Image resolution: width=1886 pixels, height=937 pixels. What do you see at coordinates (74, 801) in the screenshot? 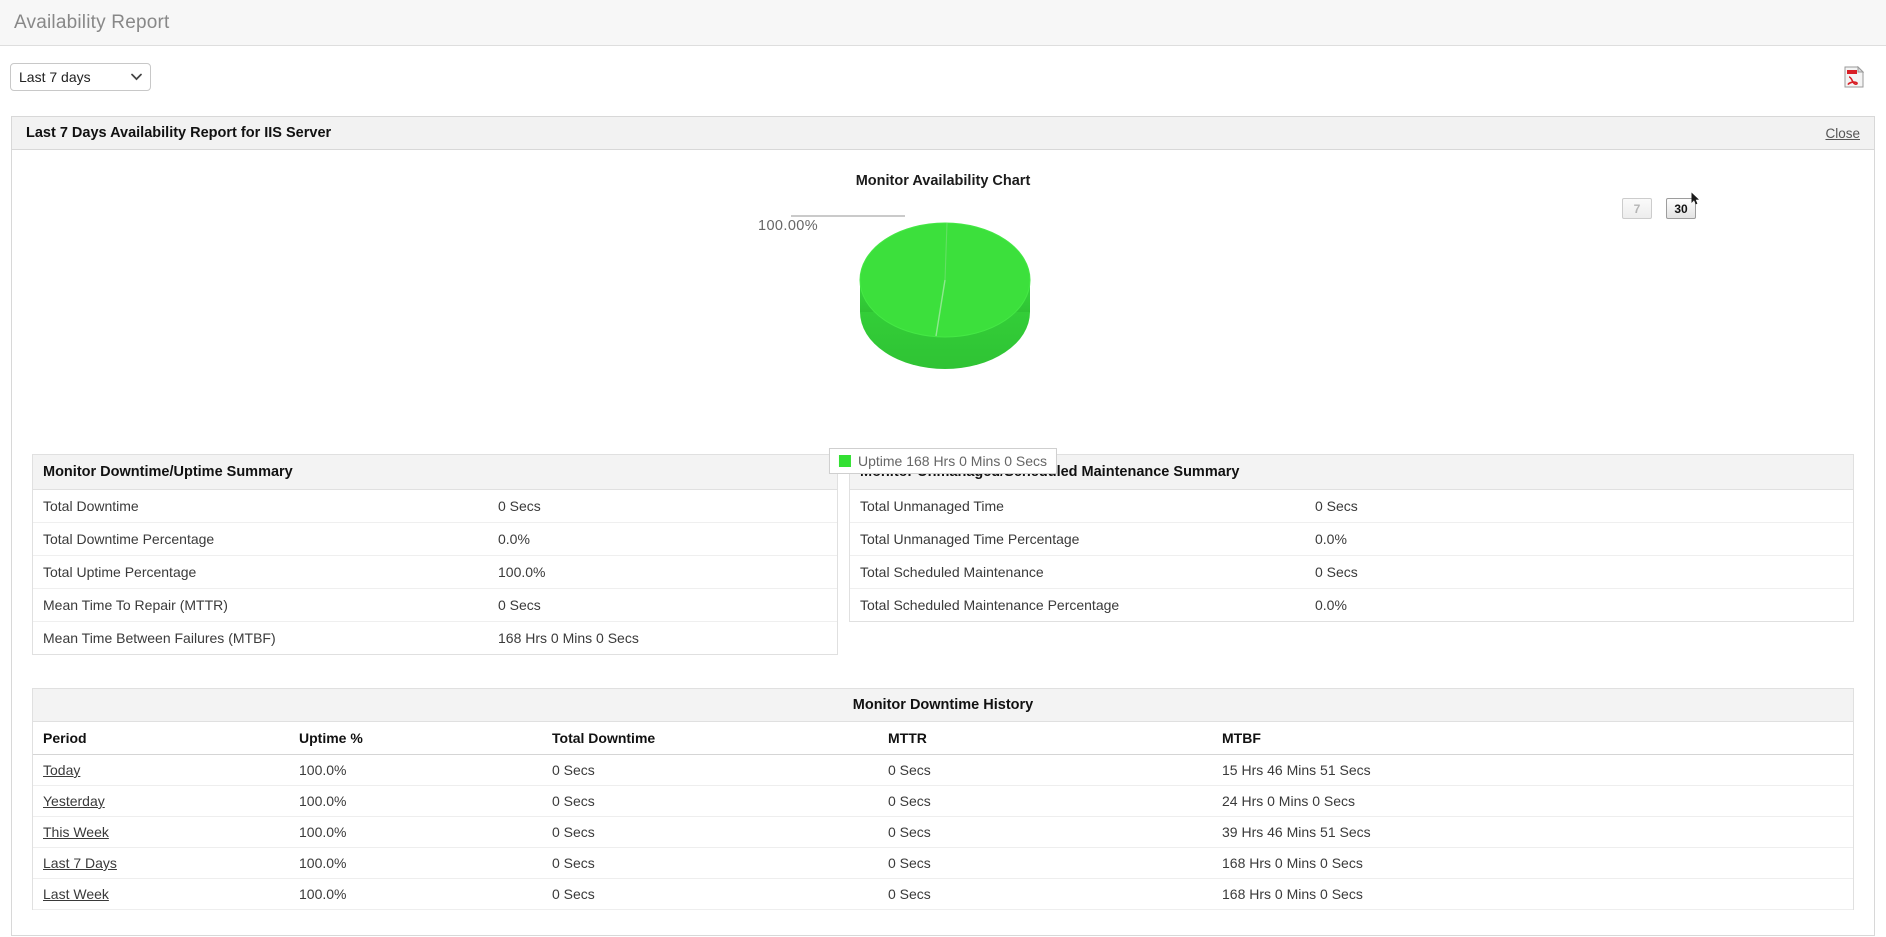
I see `period-link-yesterday: Yesterday` at bounding box center [74, 801].